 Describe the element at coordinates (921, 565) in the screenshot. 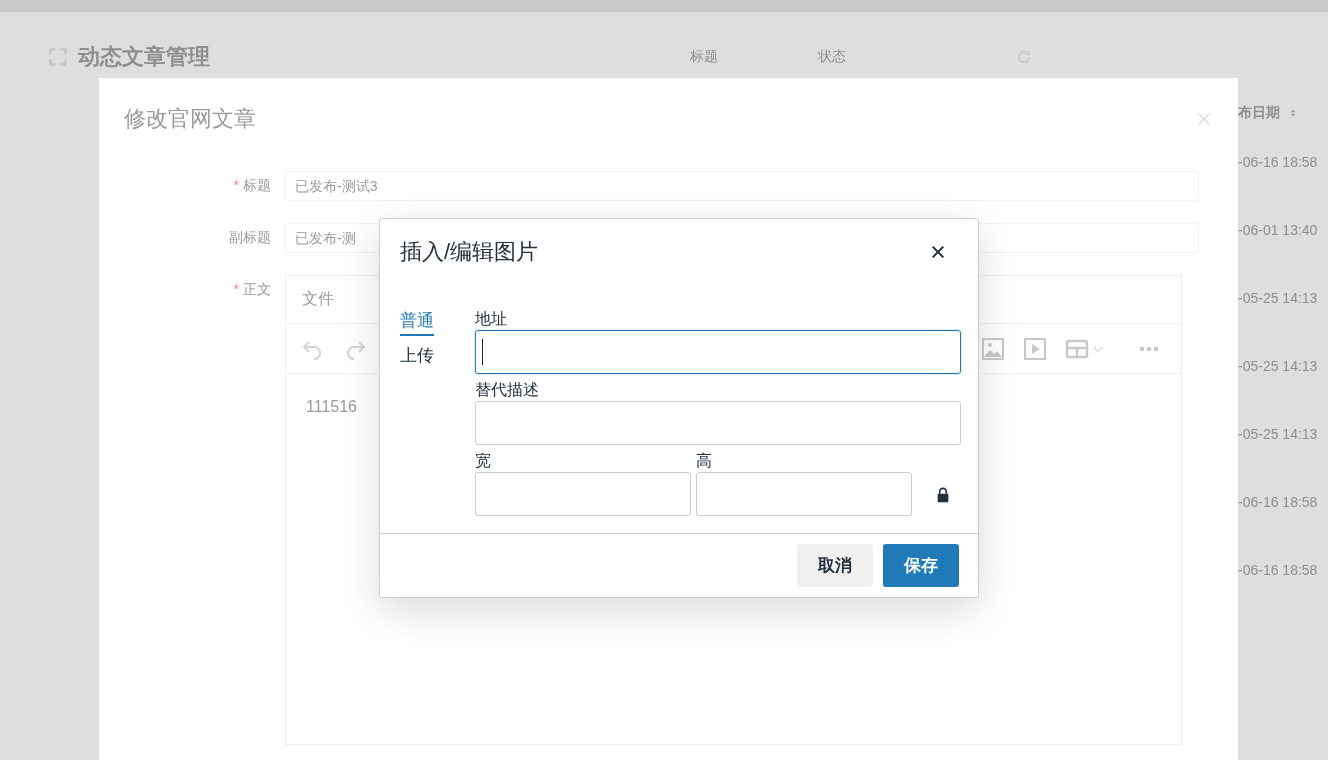

I see `save-button: 保存` at that location.